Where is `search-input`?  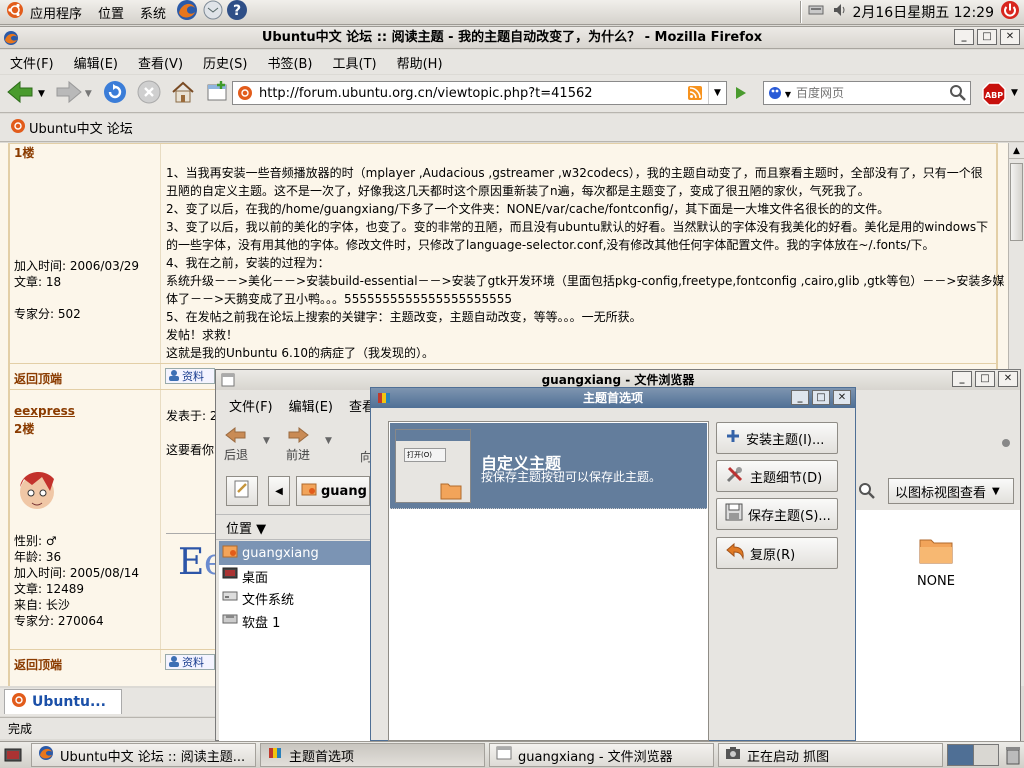 search-input is located at coordinates (868, 93).